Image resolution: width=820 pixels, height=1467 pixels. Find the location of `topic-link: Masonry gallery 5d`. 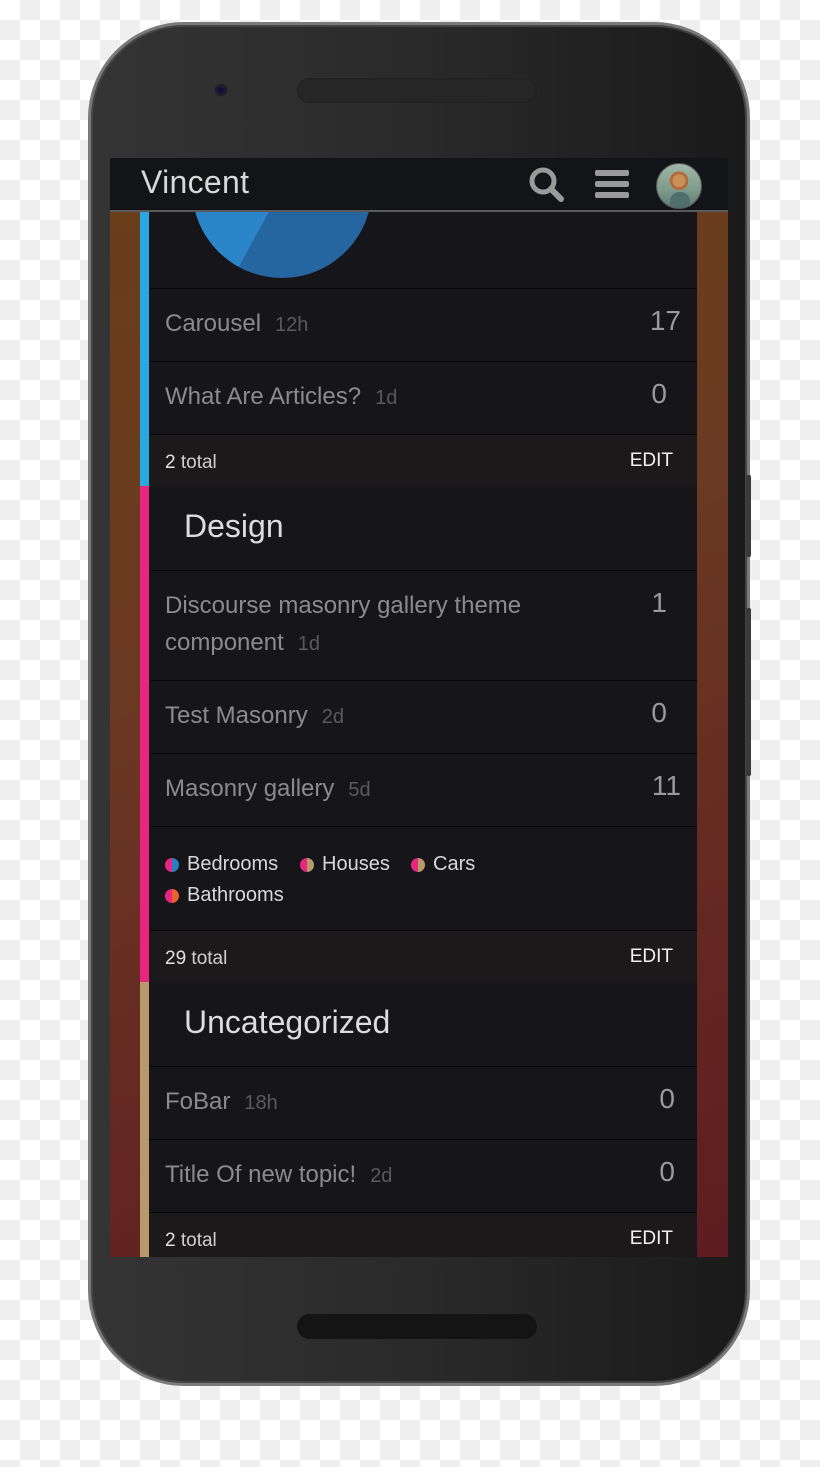

topic-link: Masonry gallery 5d is located at coordinates (268, 789).